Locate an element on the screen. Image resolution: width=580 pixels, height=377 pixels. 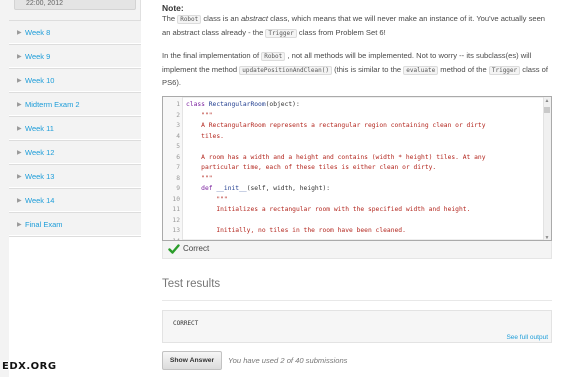
line-number: 12 is located at coordinates (176, 220).